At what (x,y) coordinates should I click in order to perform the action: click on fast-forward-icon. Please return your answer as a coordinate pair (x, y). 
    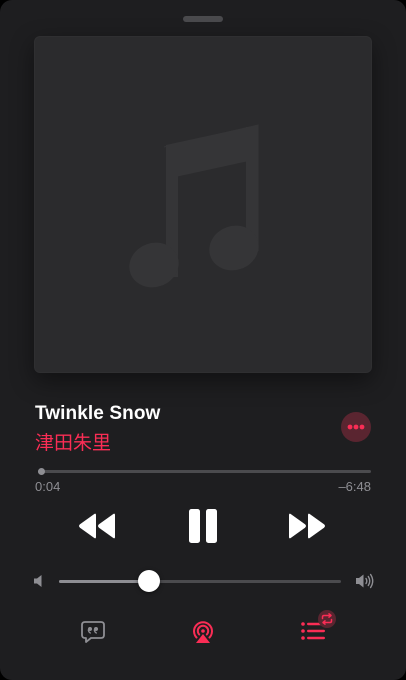
    Looking at the image, I should click on (307, 526).